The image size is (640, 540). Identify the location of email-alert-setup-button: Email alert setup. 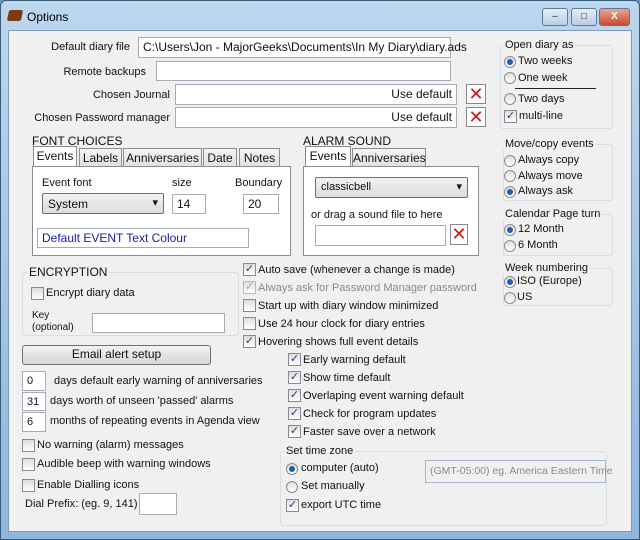
(116, 355).